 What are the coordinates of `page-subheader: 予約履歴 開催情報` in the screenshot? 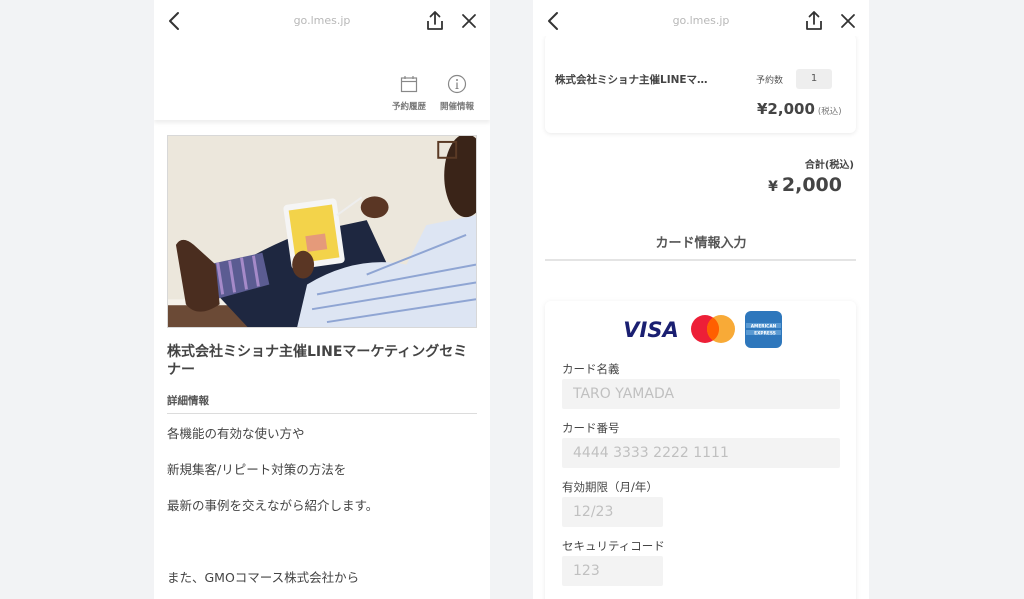 It's located at (322, 81).